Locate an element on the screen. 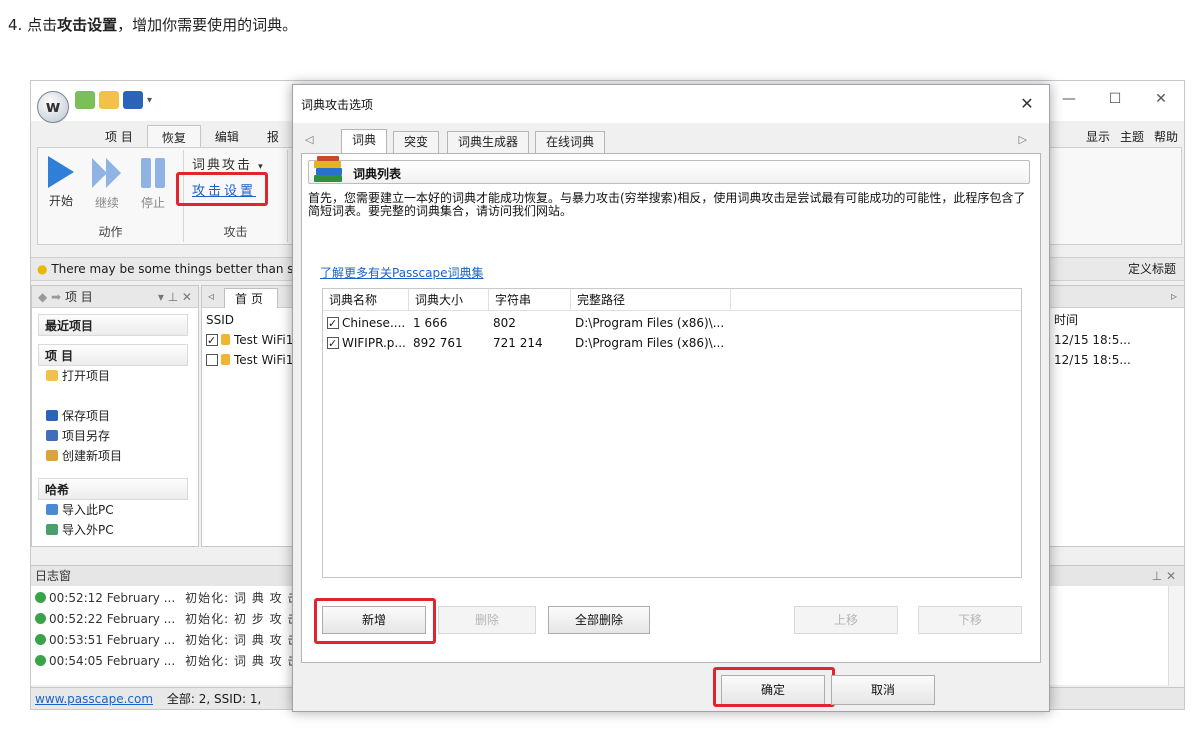 The width and height of the screenshot is (1196, 730). tab-mutation: 突变 is located at coordinates (416, 142).